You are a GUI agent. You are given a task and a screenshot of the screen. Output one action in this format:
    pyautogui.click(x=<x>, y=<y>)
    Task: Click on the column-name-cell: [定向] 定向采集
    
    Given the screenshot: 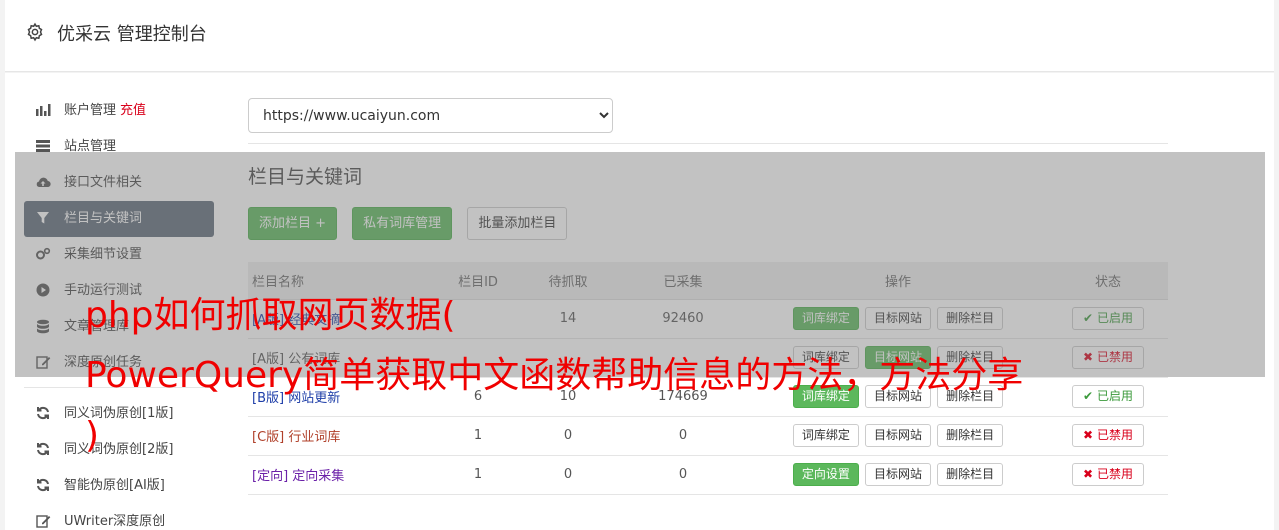 What is the action you would take?
    pyautogui.click(x=343, y=475)
    